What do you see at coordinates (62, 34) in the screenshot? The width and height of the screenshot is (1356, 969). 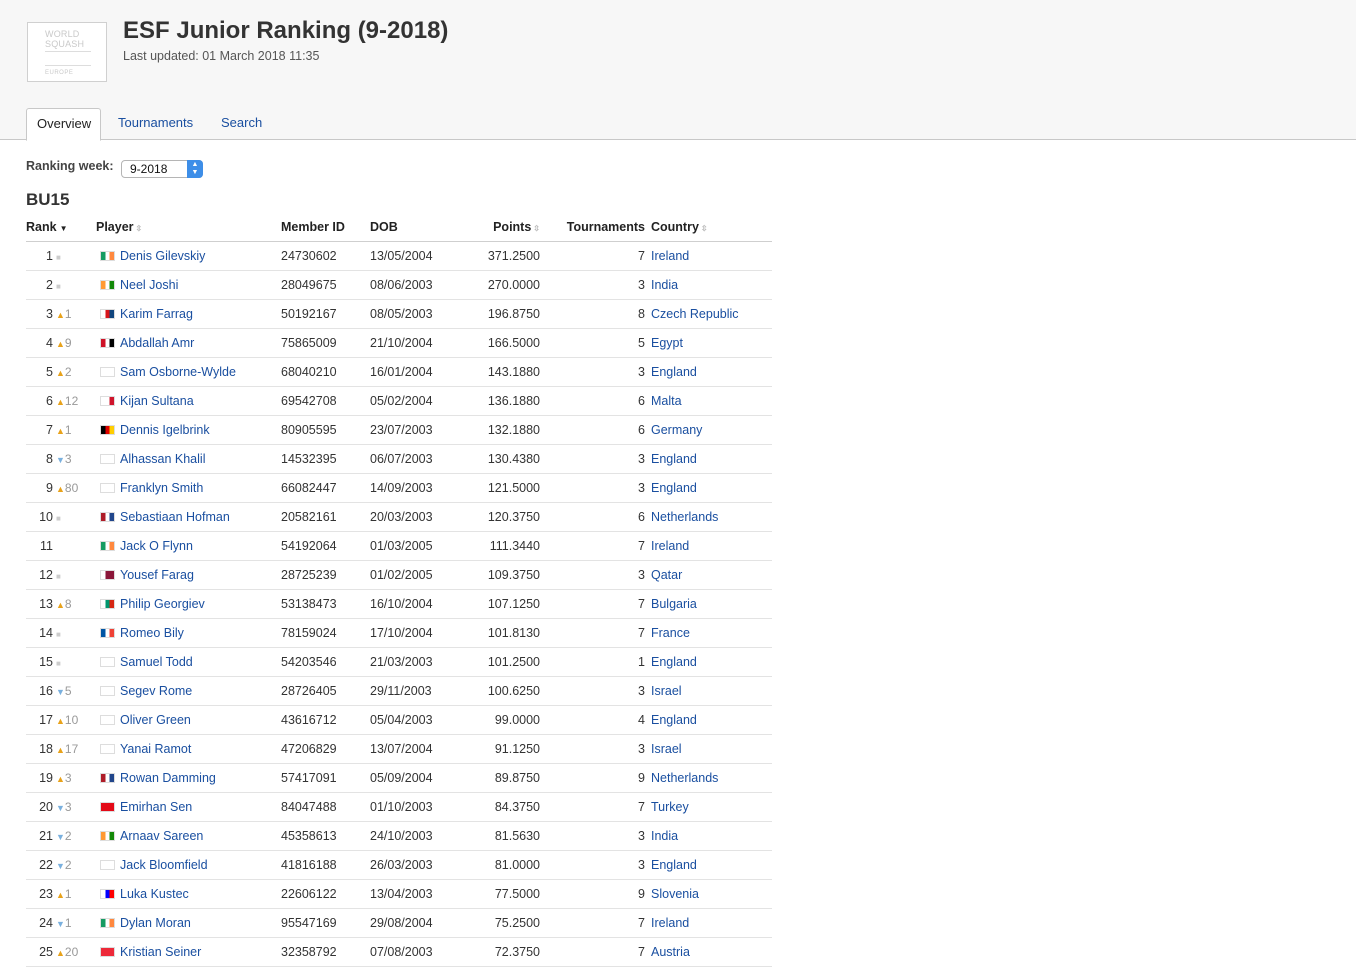 I see `logo-line-1: WORLD` at bounding box center [62, 34].